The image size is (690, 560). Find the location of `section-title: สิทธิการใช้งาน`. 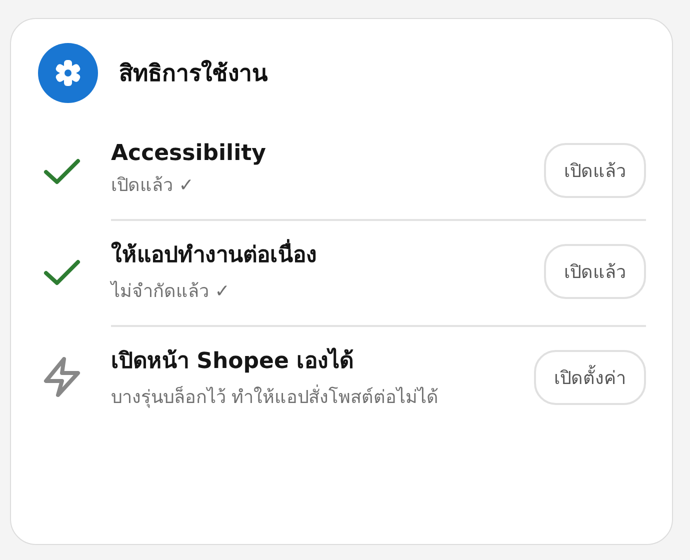

section-title: สิทธิการใช้งาน is located at coordinates (193, 73).